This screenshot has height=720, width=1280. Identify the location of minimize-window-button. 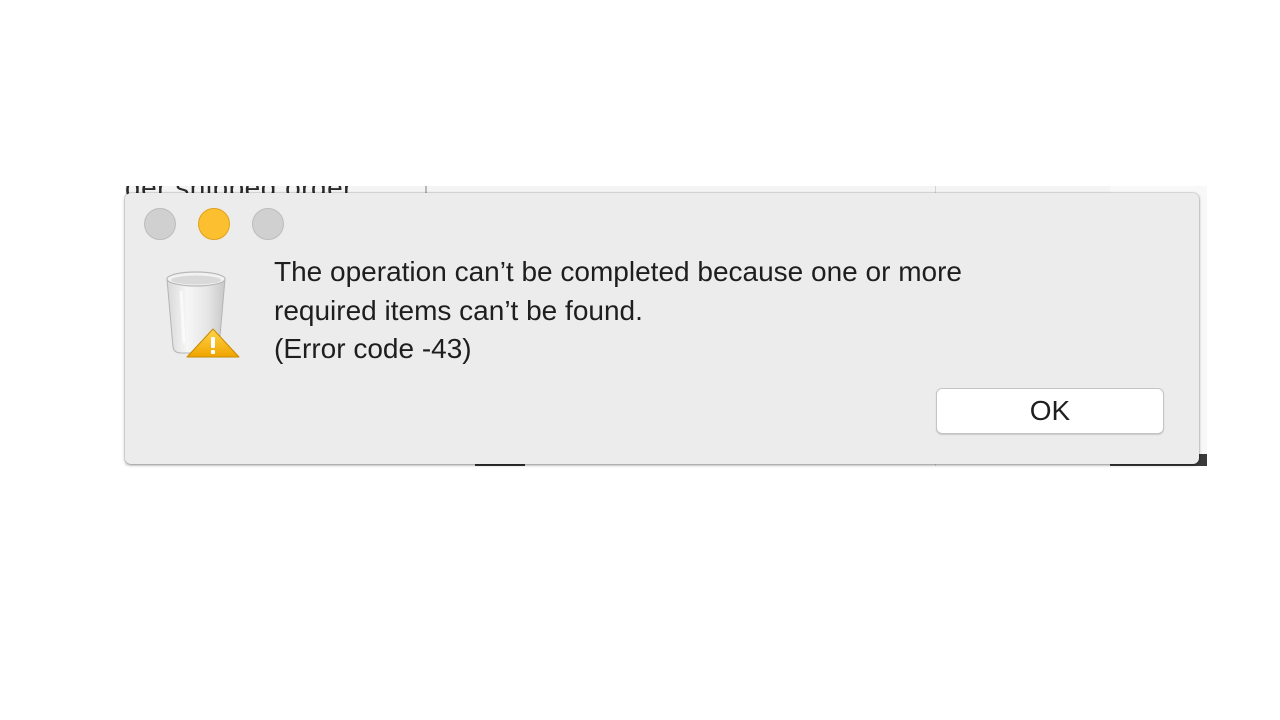
(214, 224).